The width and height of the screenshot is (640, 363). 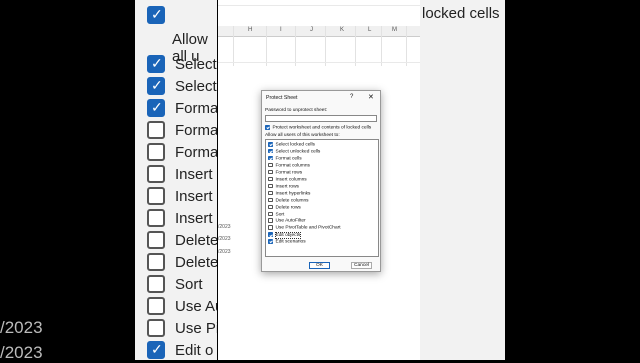 What do you see at coordinates (292, 166) in the screenshot?
I see `permission-label: Format columns` at bounding box center [292, 166].